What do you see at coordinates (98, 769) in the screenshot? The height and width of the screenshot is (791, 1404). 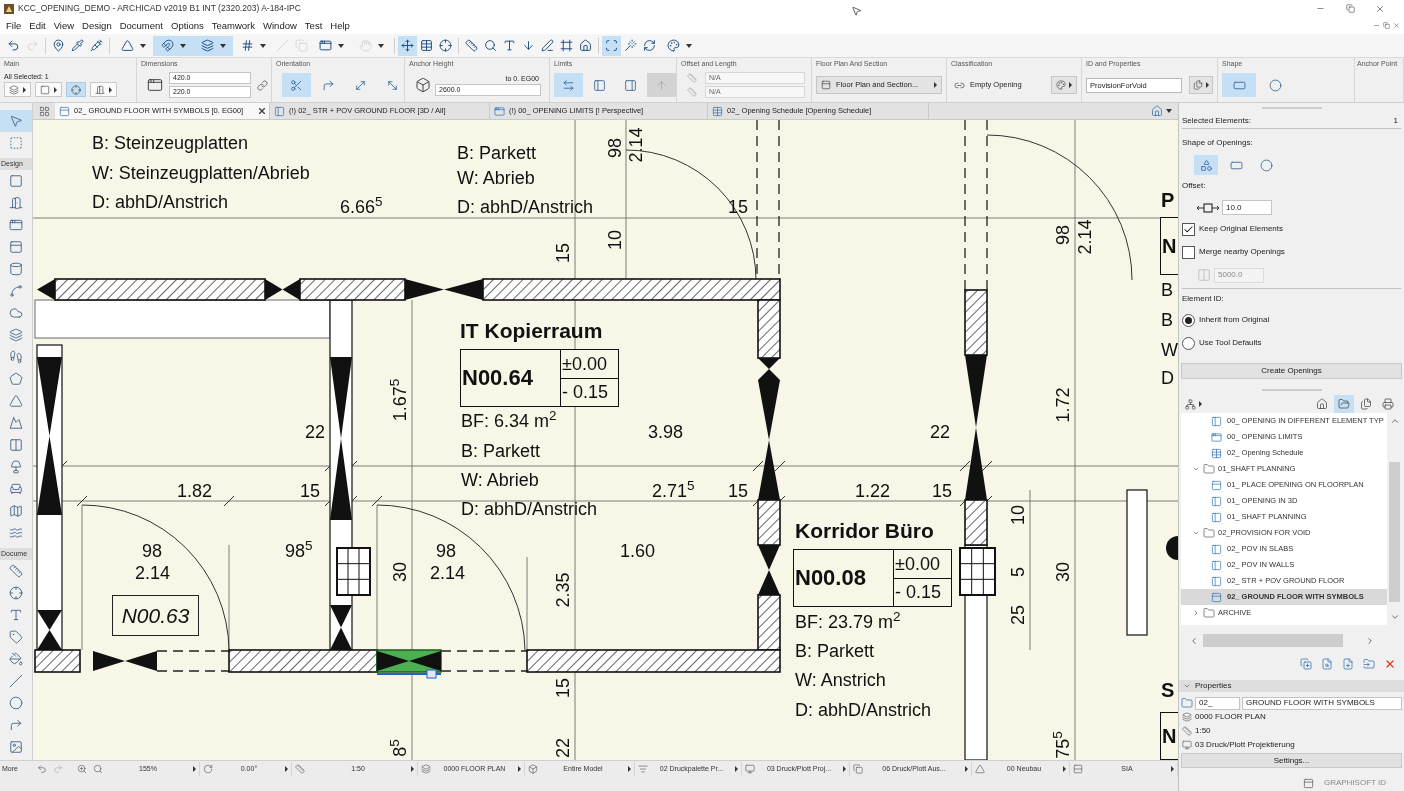 I see `search-icon` at bounding box center [98, 769].